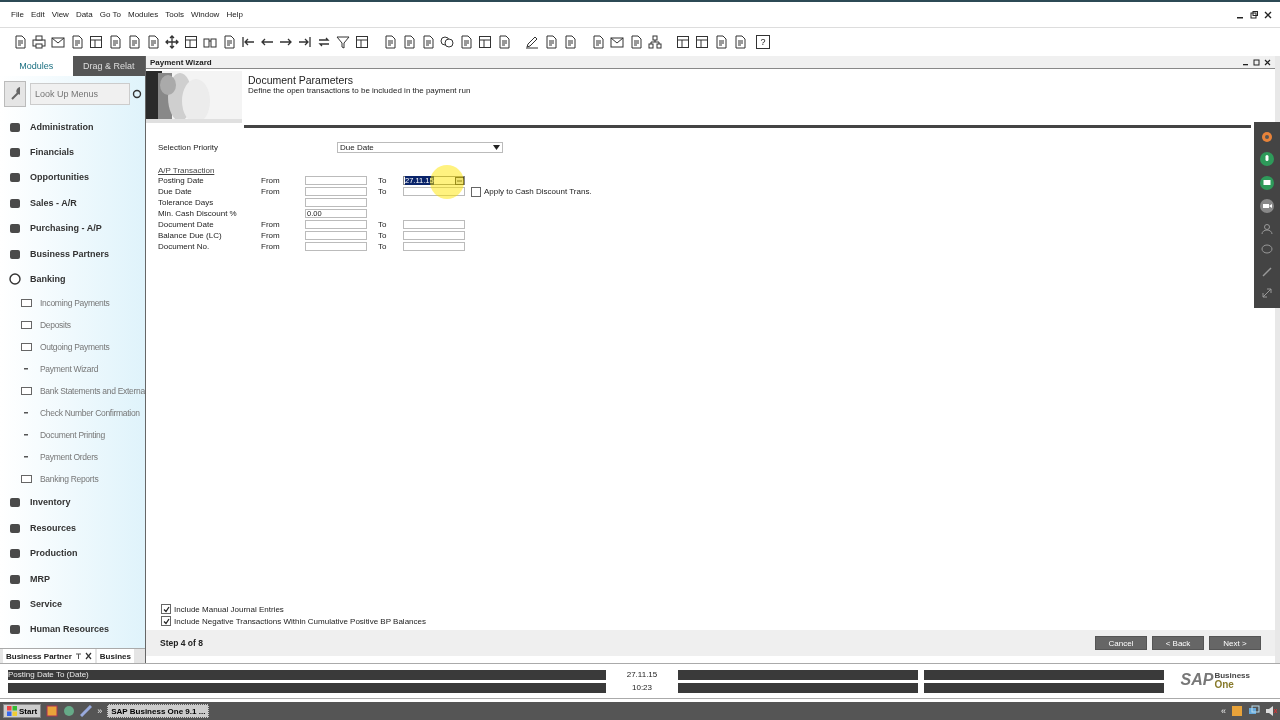 This screenshot has height=720, width=1280. Describe the element at coordinates (108, 66) in the screenshot. I see `sidebar-tab: Drag & Relat` at that location.